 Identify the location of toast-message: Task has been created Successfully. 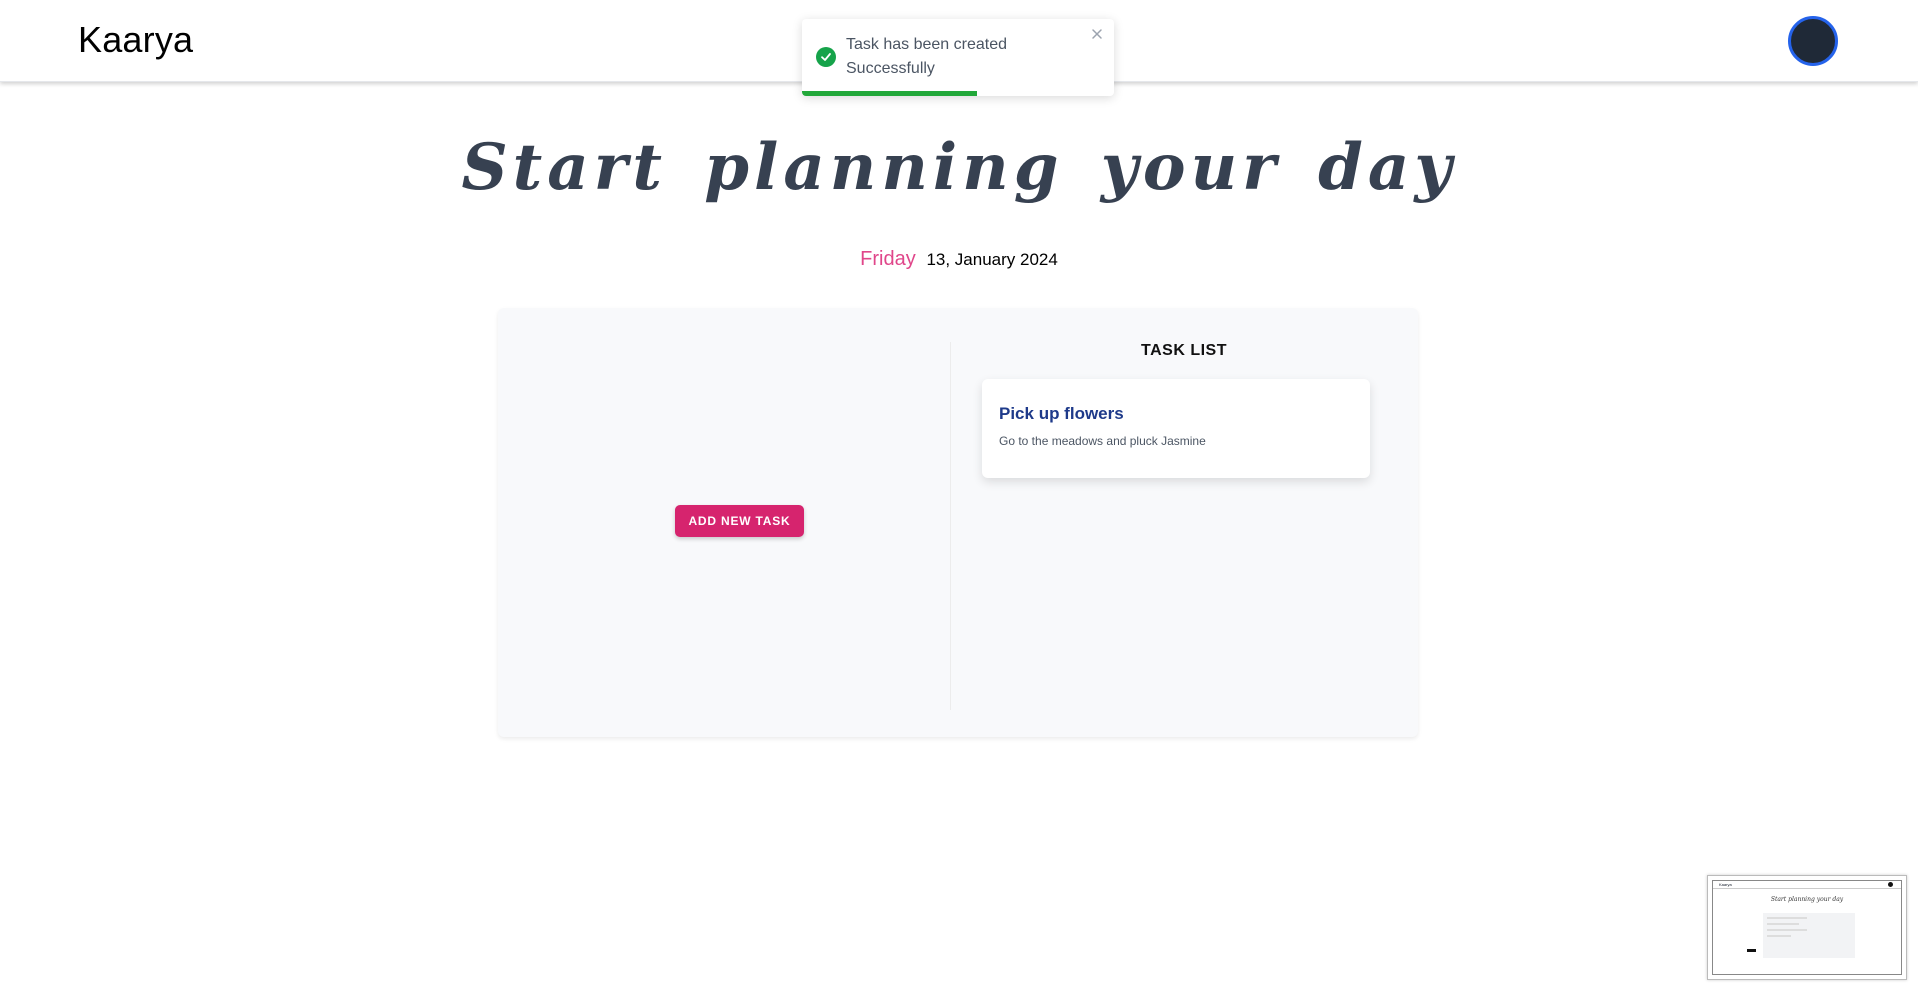
(926, 56).